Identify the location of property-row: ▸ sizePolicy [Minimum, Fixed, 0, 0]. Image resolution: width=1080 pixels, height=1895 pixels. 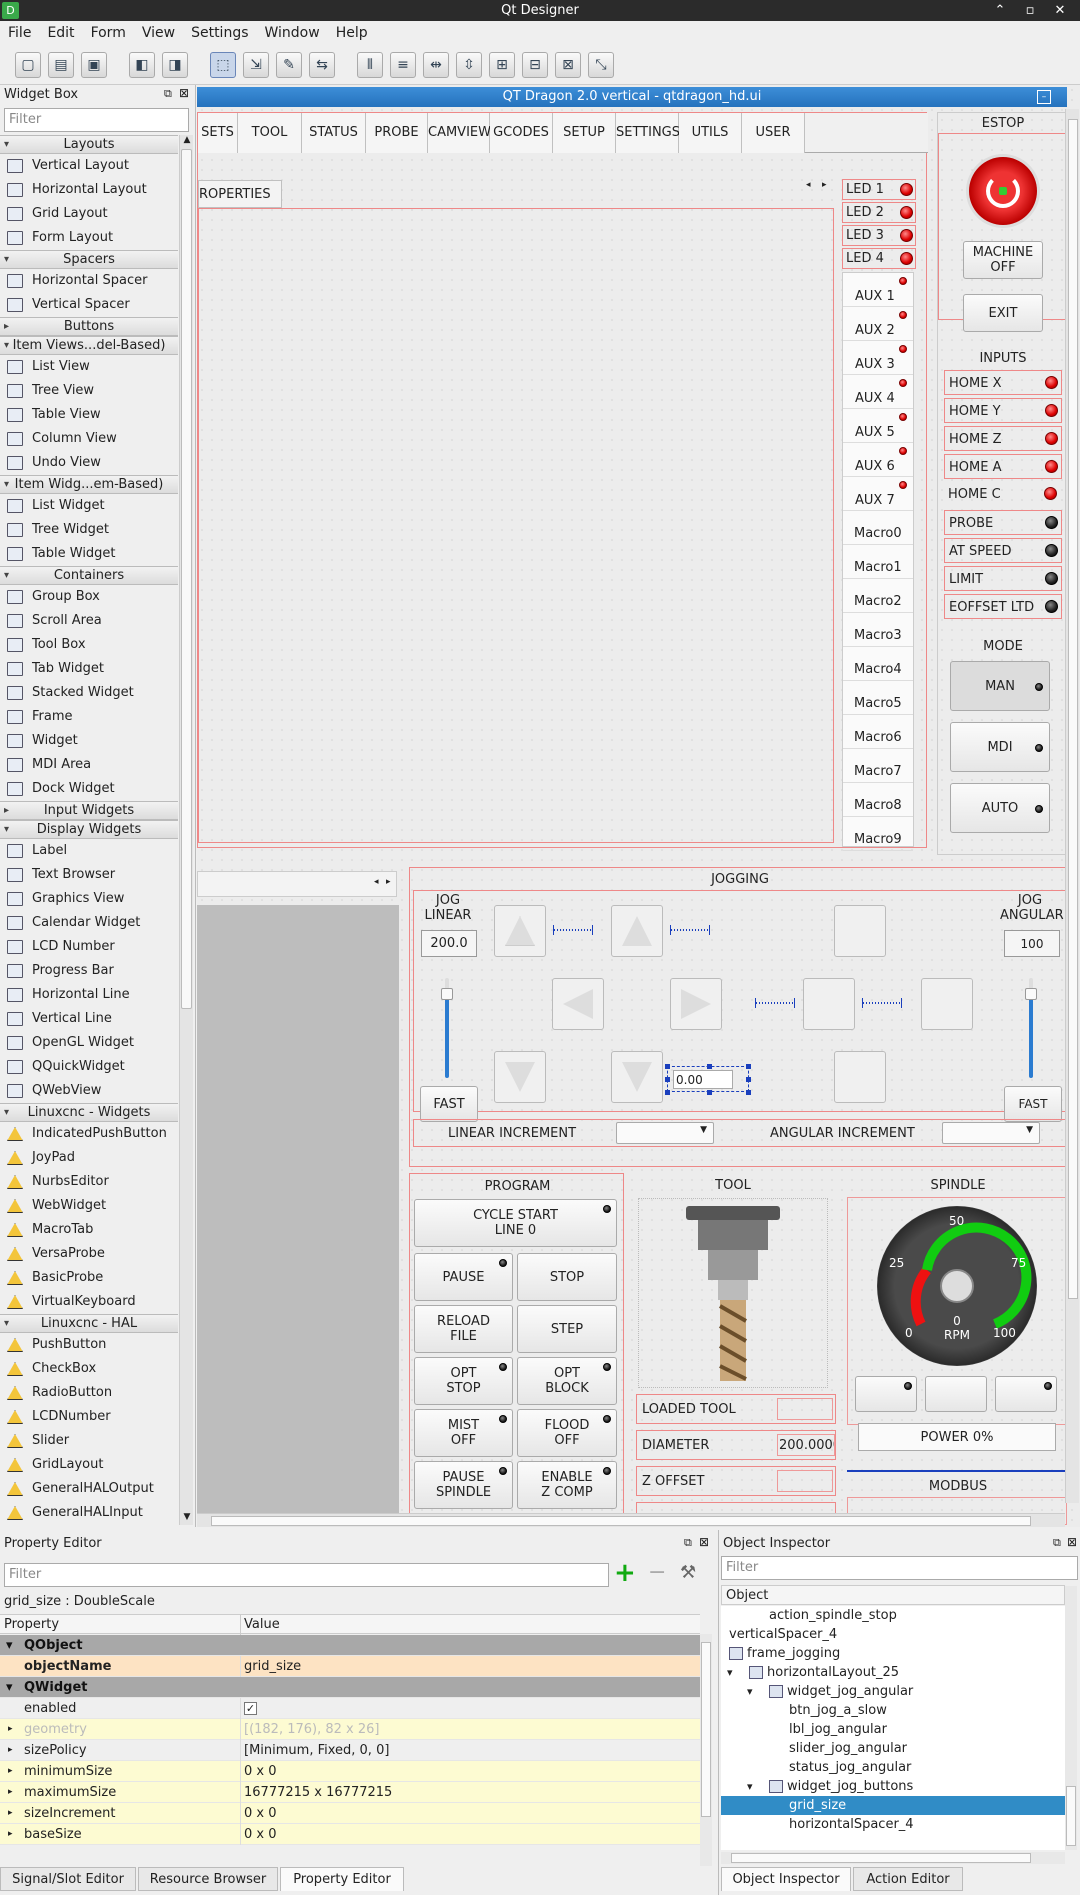
(350, 1750).